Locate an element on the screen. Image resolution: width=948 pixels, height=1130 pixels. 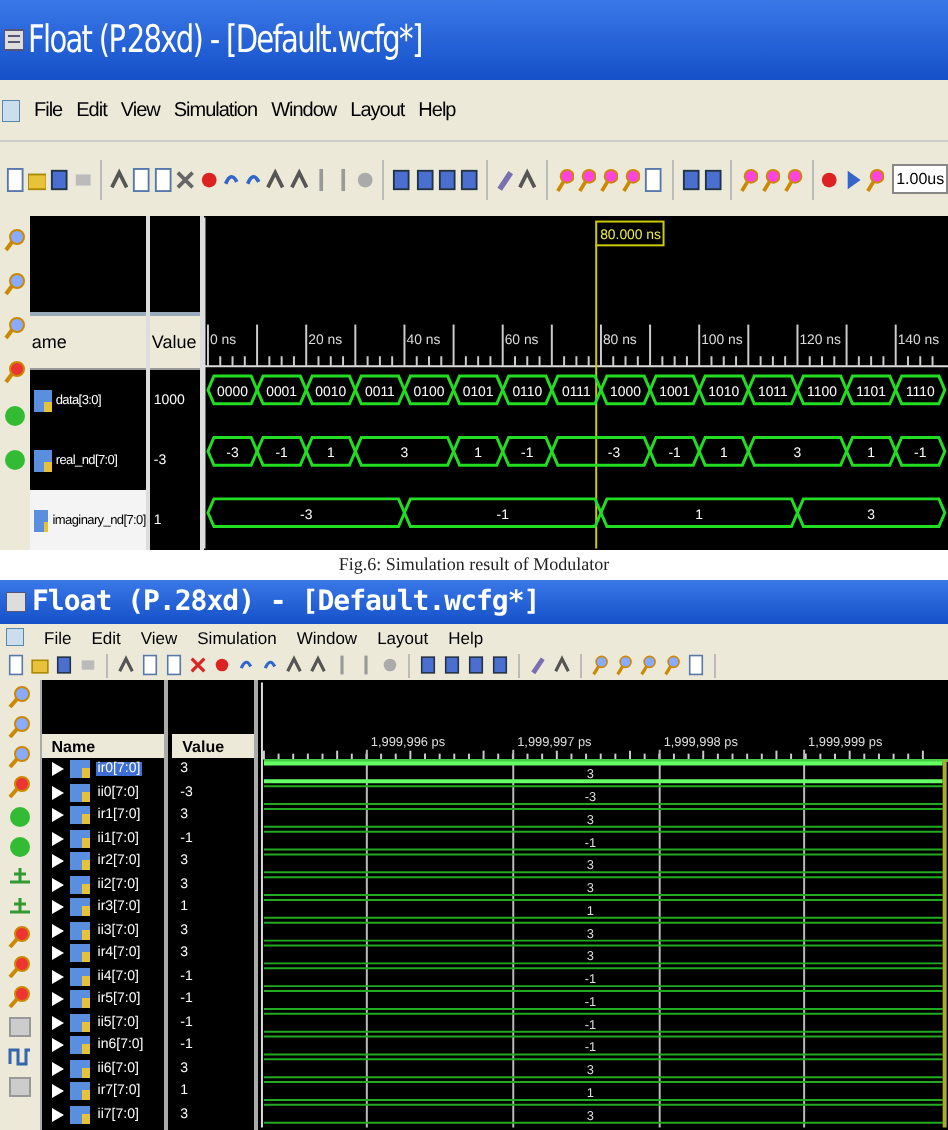
figure-caption: Fig.6: Simulation result of Modulator is located at coordinates (474, 565).